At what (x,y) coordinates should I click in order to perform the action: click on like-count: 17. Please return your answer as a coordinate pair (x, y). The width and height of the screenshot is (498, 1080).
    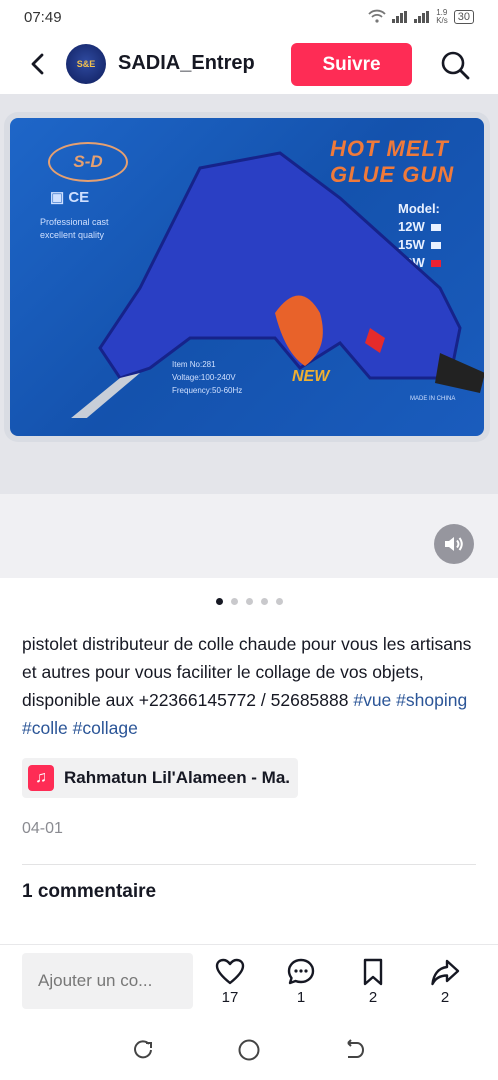
    Looking at the image, I should click on (230, 997).